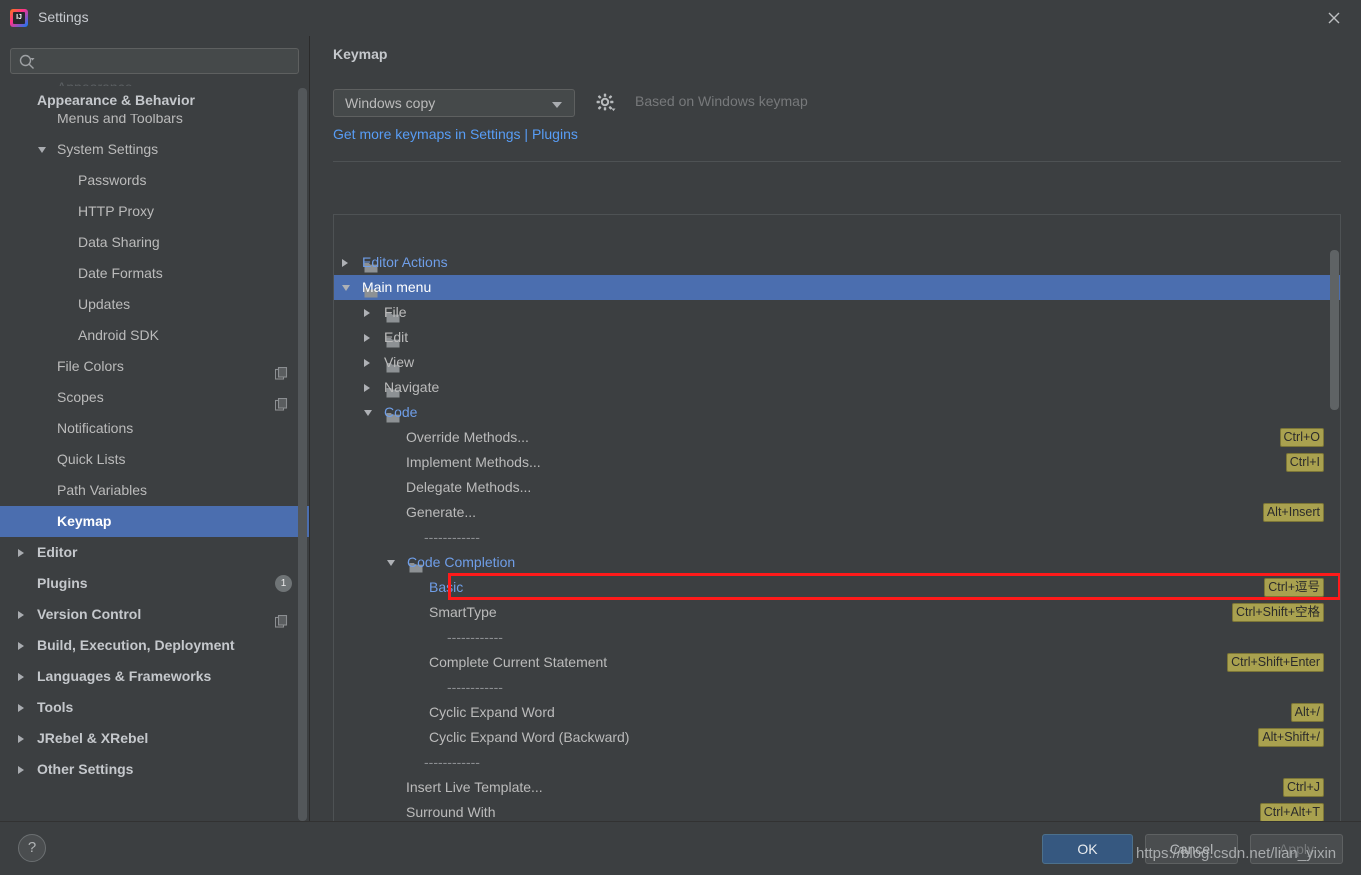 This screenshot has width=1361, height=875. What do you see at coordinates (63, 17) in the screenshot?
I see `window-title: Settings` at bounding box center [63, 17].